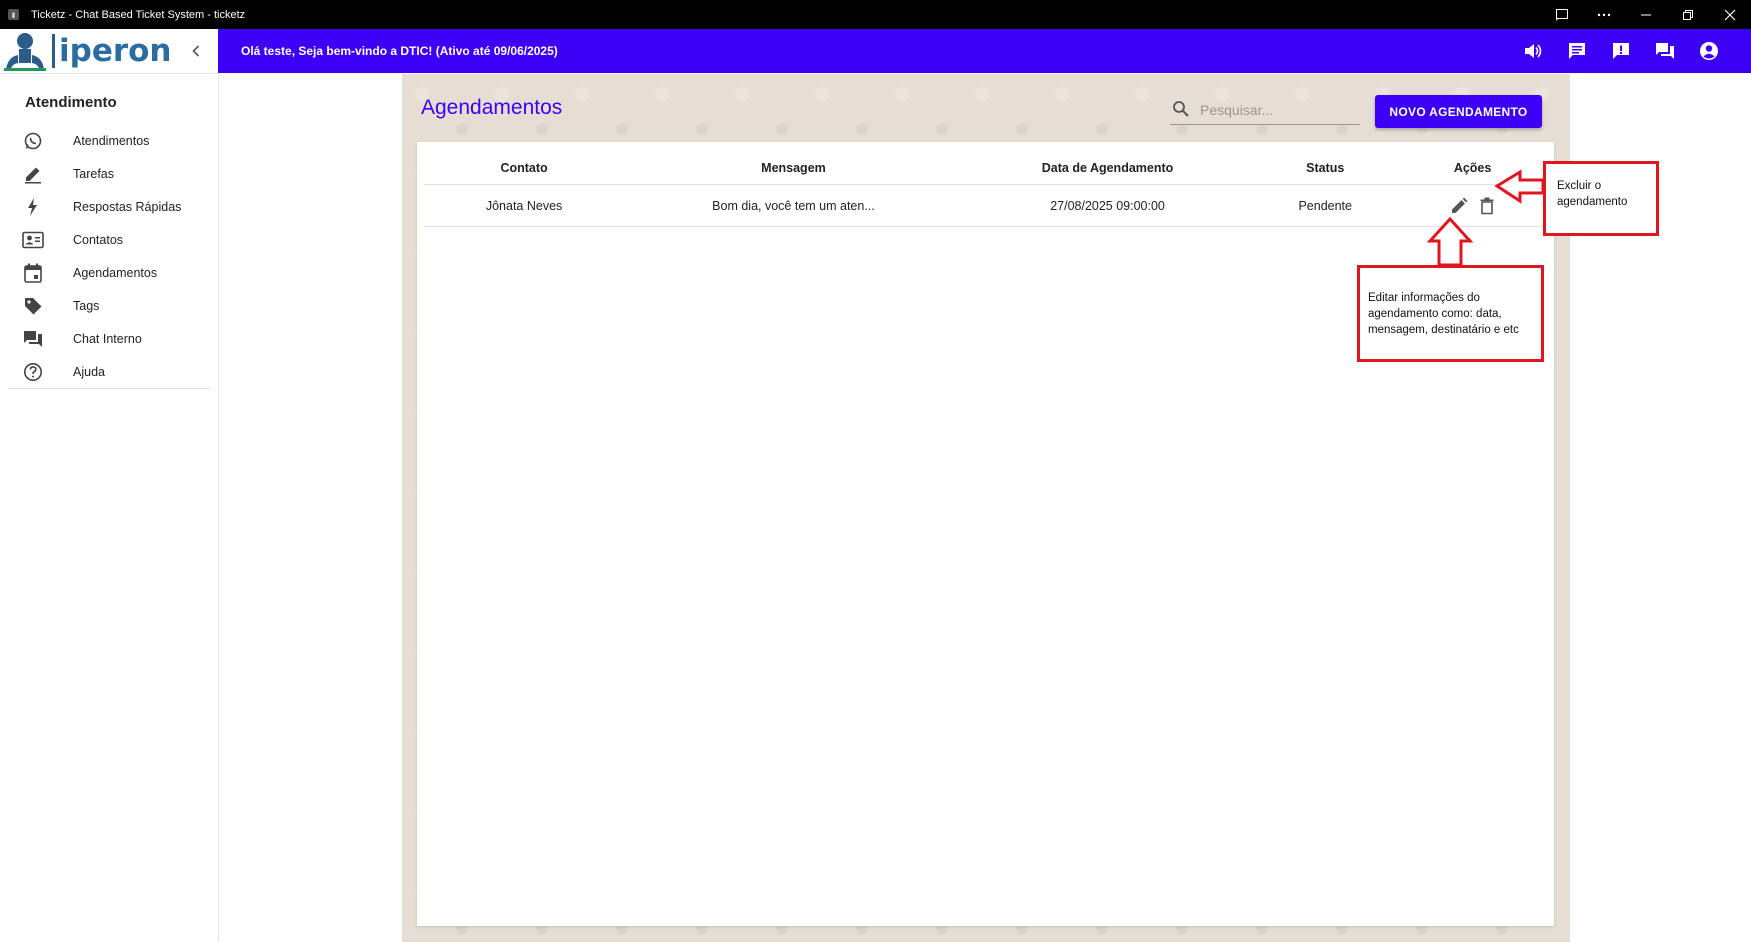 This screenshot has width=1751, height=942. What do you see at coordinates (1519, 186) in the screenshot?
I see `arrow-left-icon` at bounding box center [1519, 186].